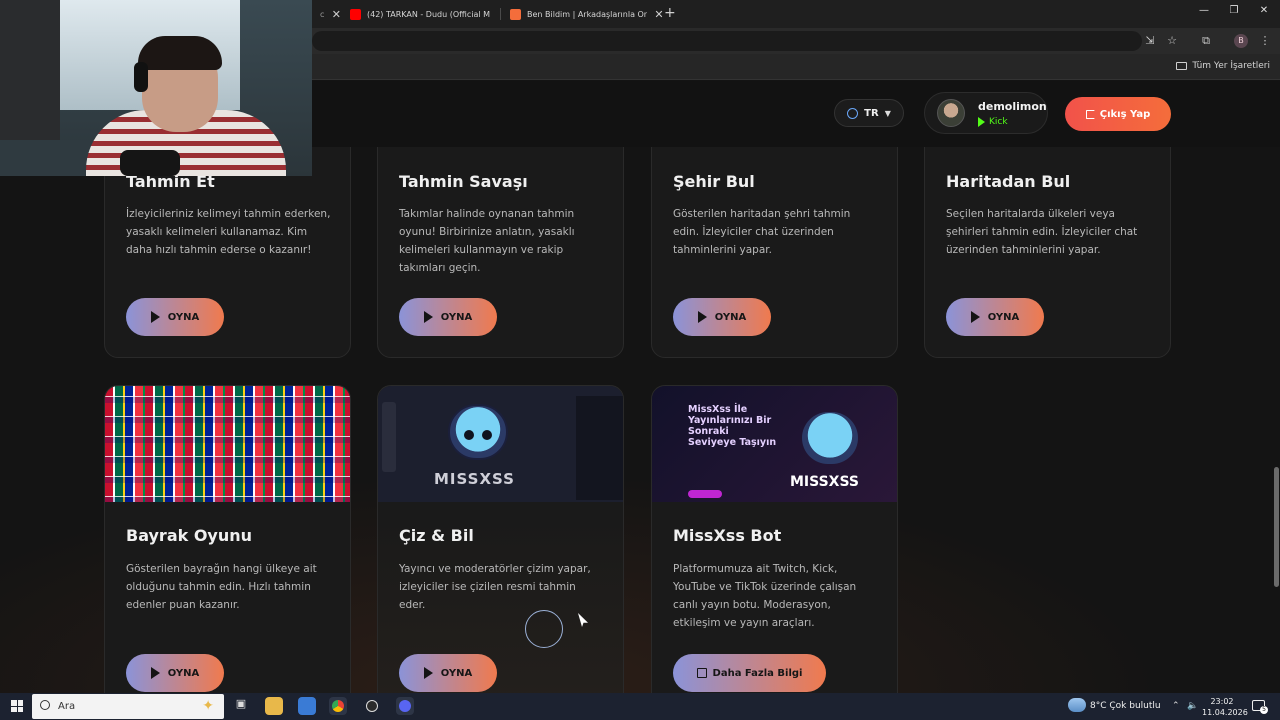  I want to click on flags-thumbnail, so click(227, 444).